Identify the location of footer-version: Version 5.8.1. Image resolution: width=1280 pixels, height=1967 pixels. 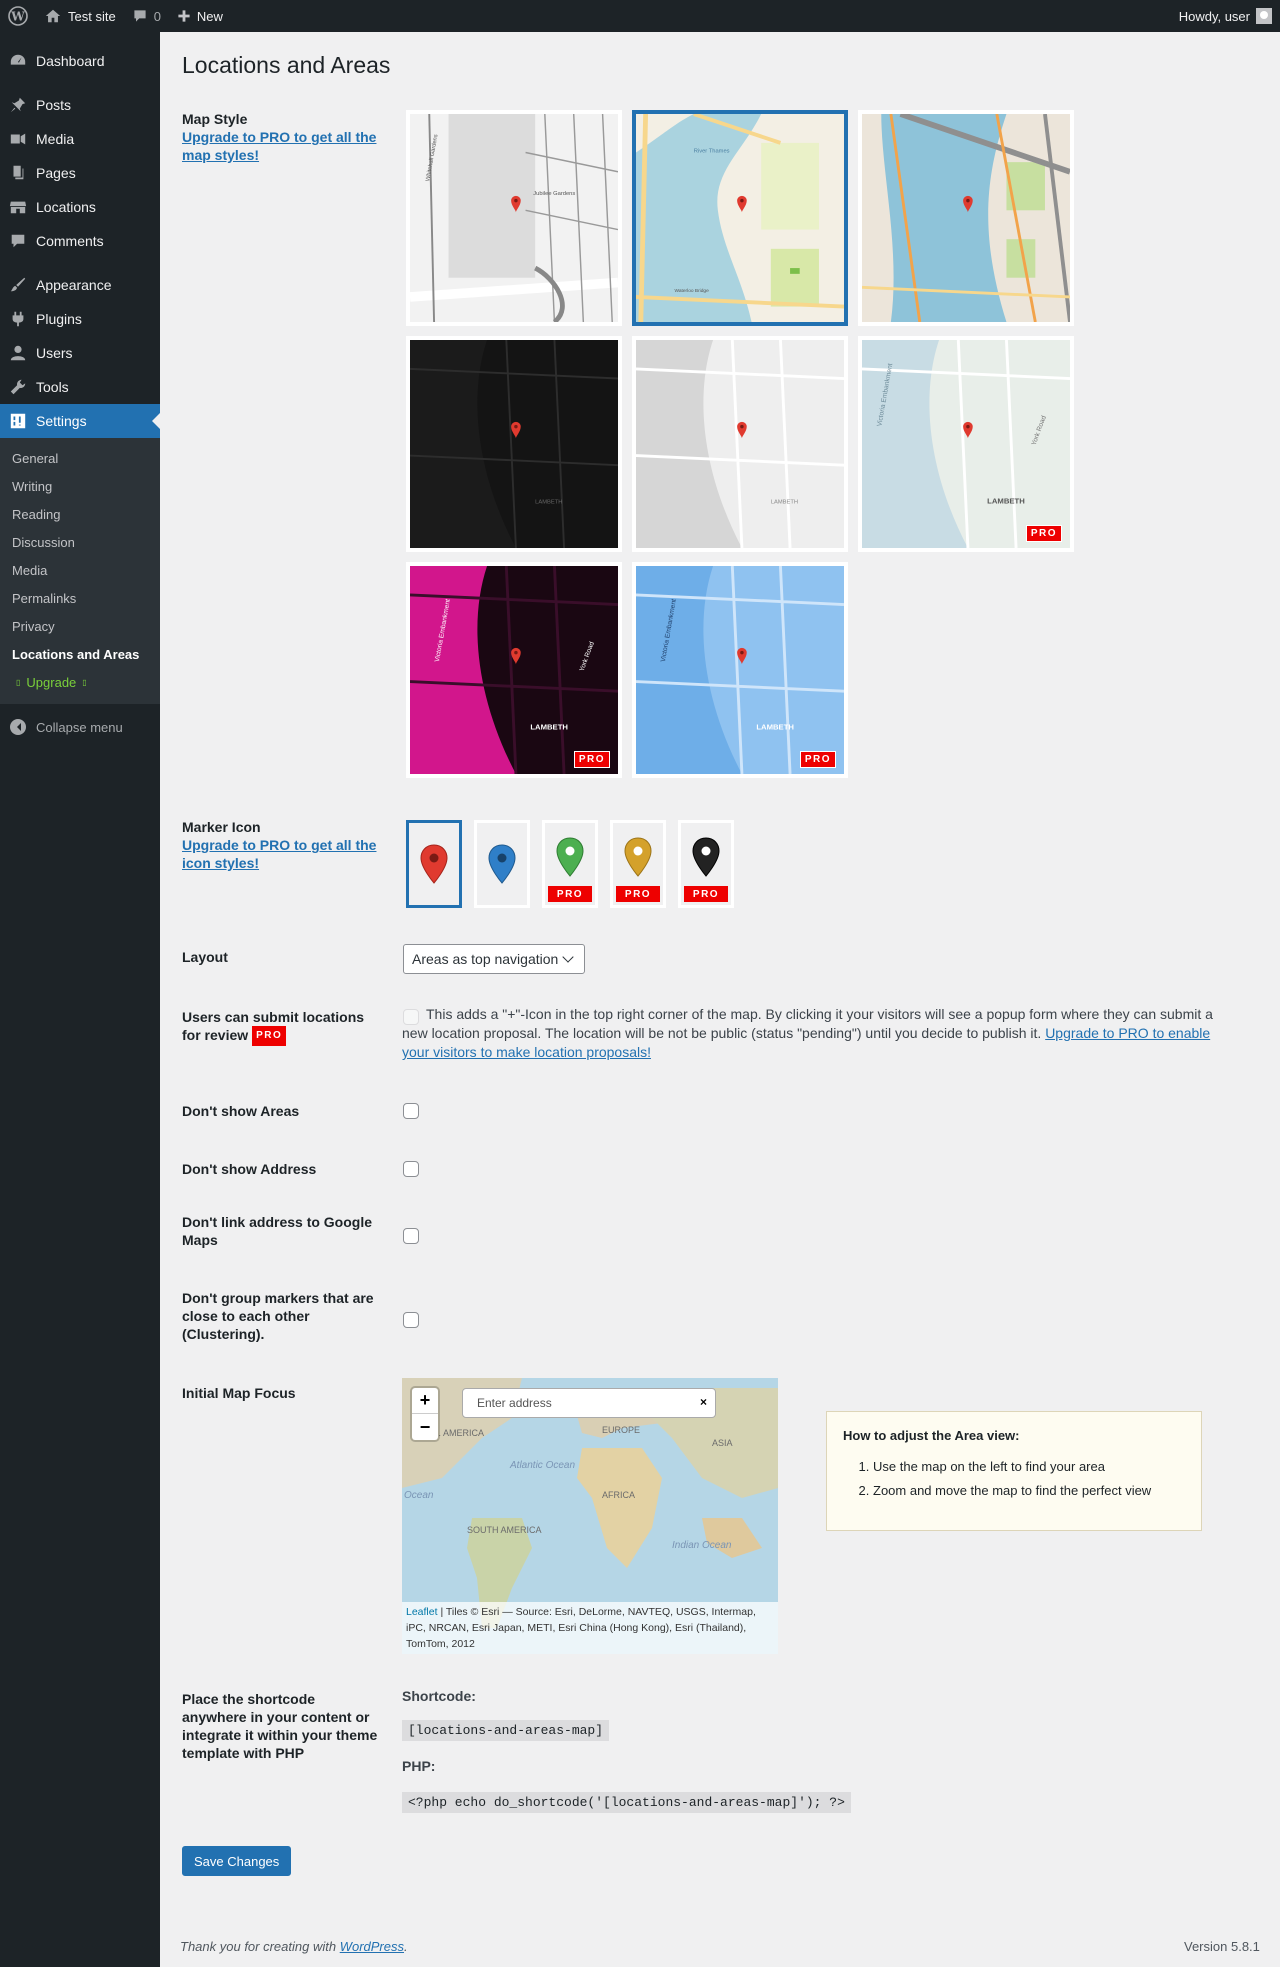
(1222, 1946).